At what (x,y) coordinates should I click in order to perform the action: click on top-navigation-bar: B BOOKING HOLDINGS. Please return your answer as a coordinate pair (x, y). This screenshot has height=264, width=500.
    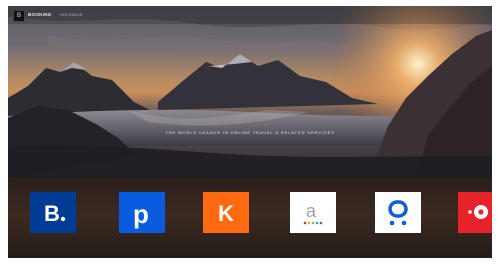
    Looking at the image, I should click on (250, 15).